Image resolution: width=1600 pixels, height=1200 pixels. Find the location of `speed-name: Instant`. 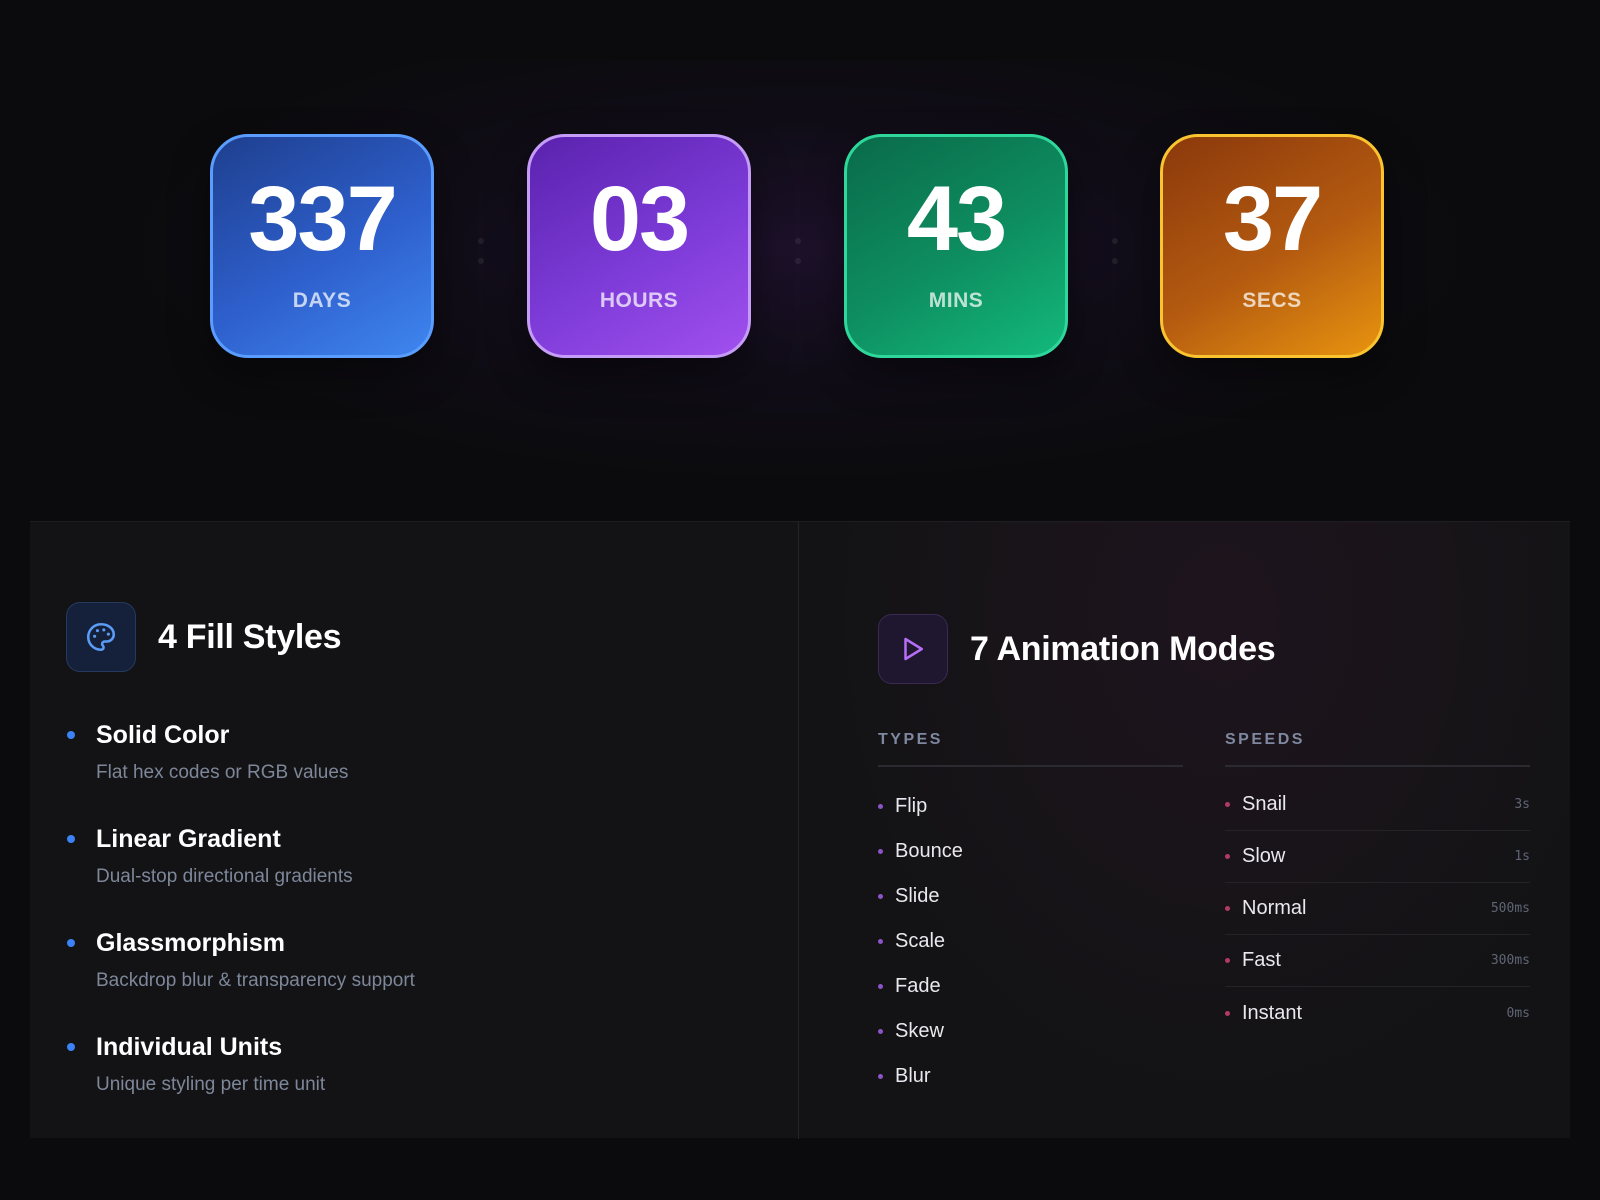

speed-name: Instant is located at coordinates (1272, 1012).